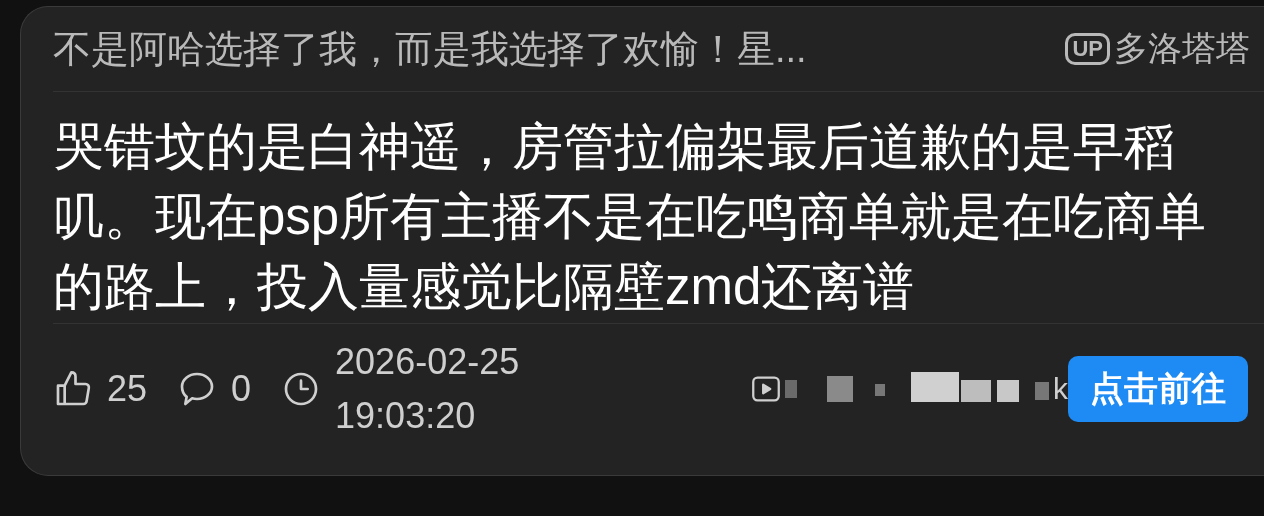  What do you see at coordinates (127, 389) in the screenshot?
I see `like-count: 25` at bounding box center [127, 389].